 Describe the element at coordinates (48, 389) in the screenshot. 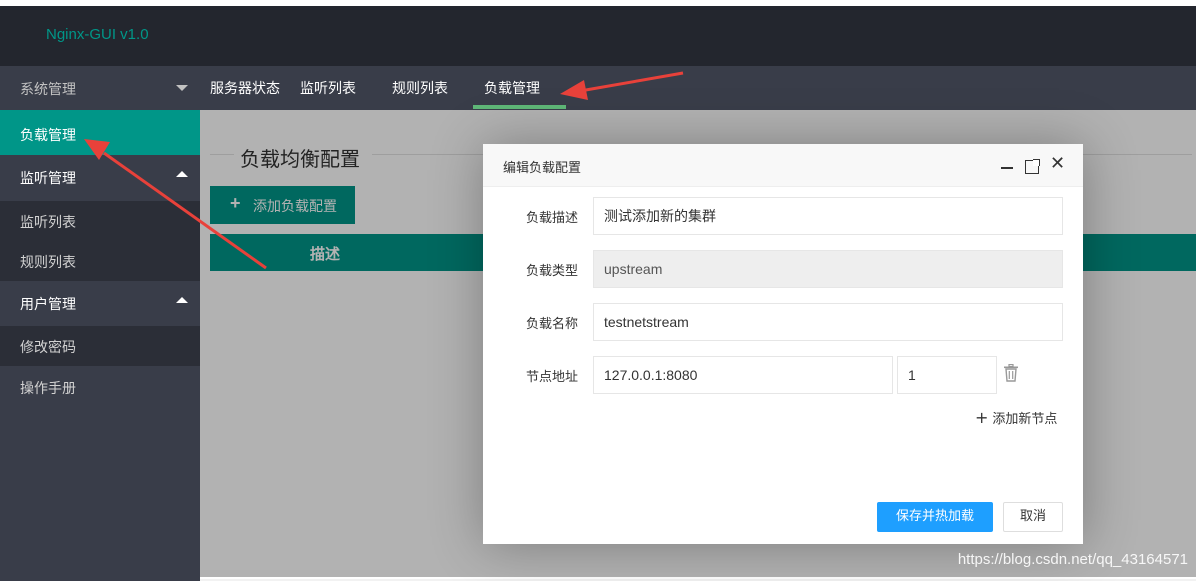

I see `sidebar-item-label: 操作手册` at that location.